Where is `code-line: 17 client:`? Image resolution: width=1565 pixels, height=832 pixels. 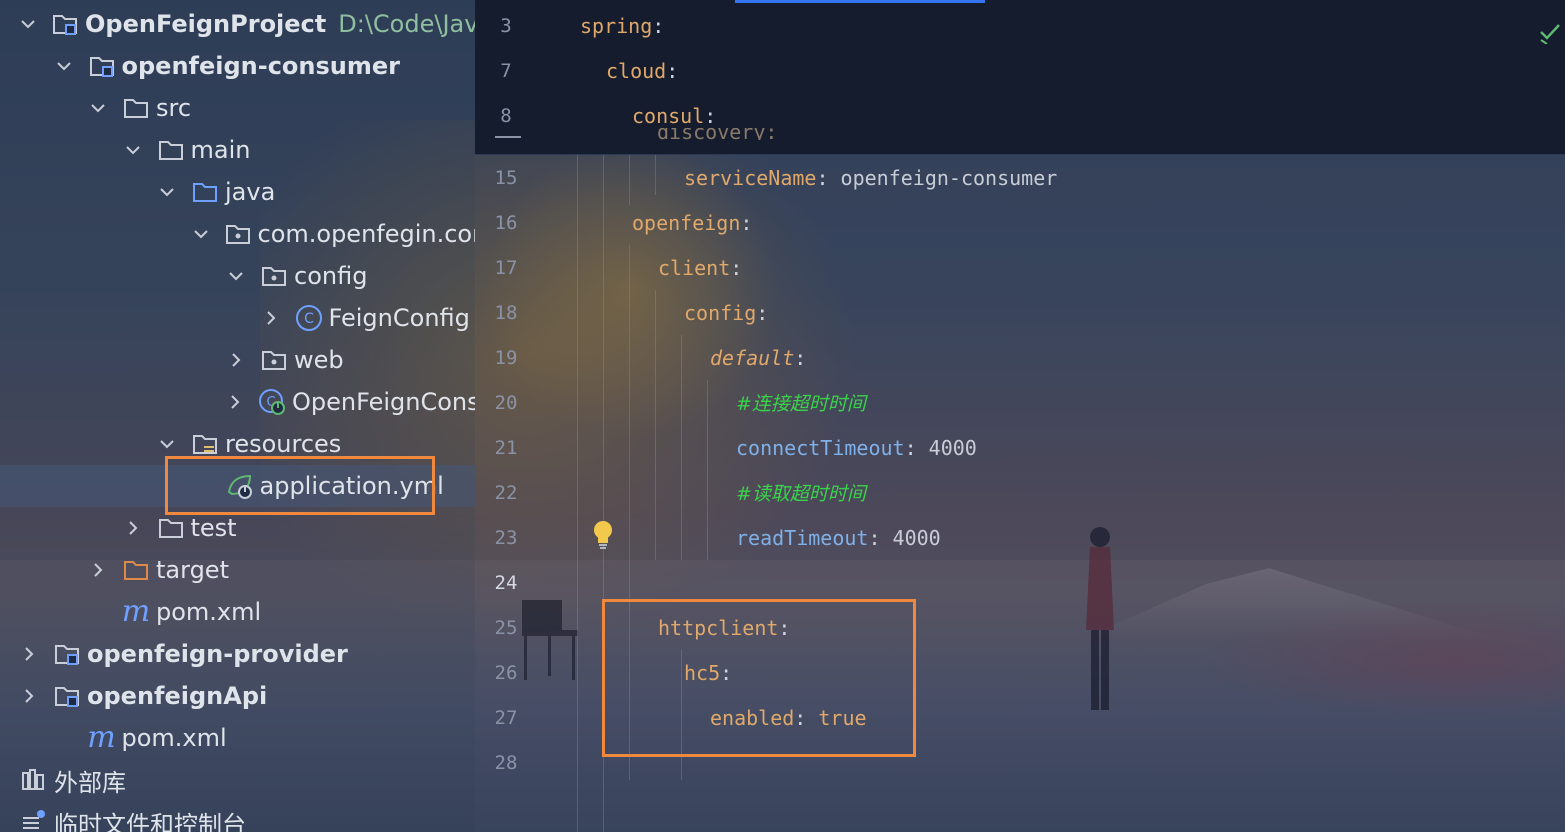
code-line: 17 client: is located at coordinates (1020, 267).